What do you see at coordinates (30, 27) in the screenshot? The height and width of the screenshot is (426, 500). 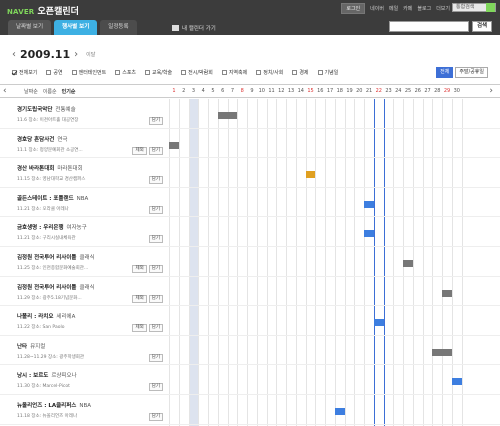 I see `tab-by-date: 날짜별 보기` at bounding box center [30, 27].